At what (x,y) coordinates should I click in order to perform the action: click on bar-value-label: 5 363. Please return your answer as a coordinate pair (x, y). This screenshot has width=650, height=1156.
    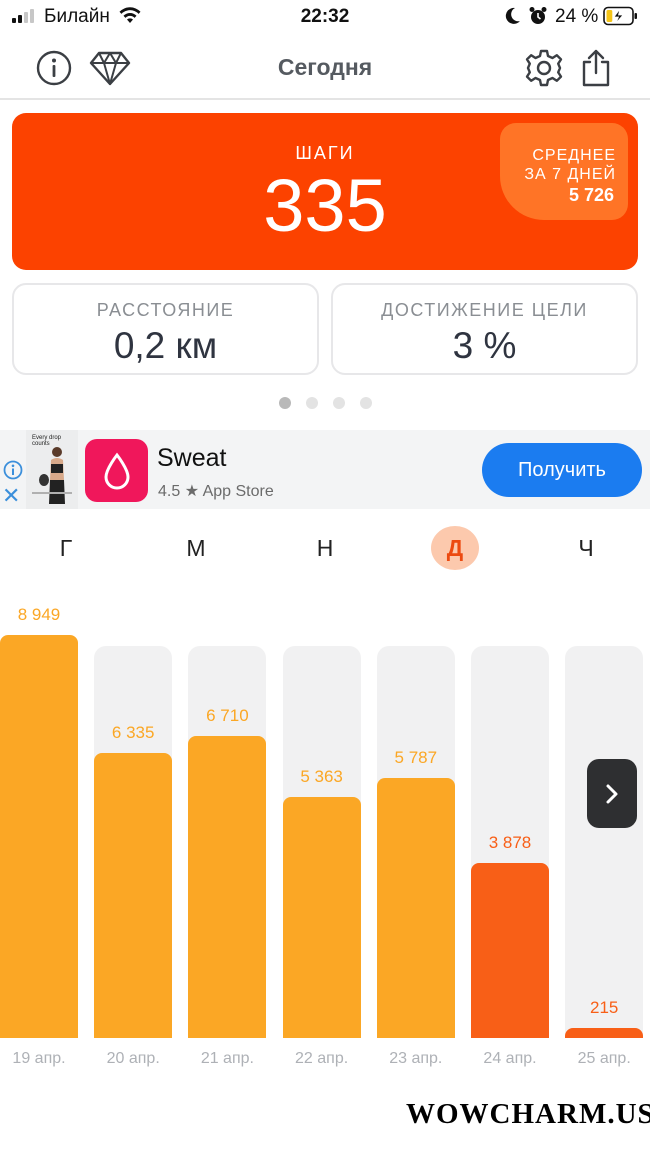
    Looking at the image, I should click on (321, 776).